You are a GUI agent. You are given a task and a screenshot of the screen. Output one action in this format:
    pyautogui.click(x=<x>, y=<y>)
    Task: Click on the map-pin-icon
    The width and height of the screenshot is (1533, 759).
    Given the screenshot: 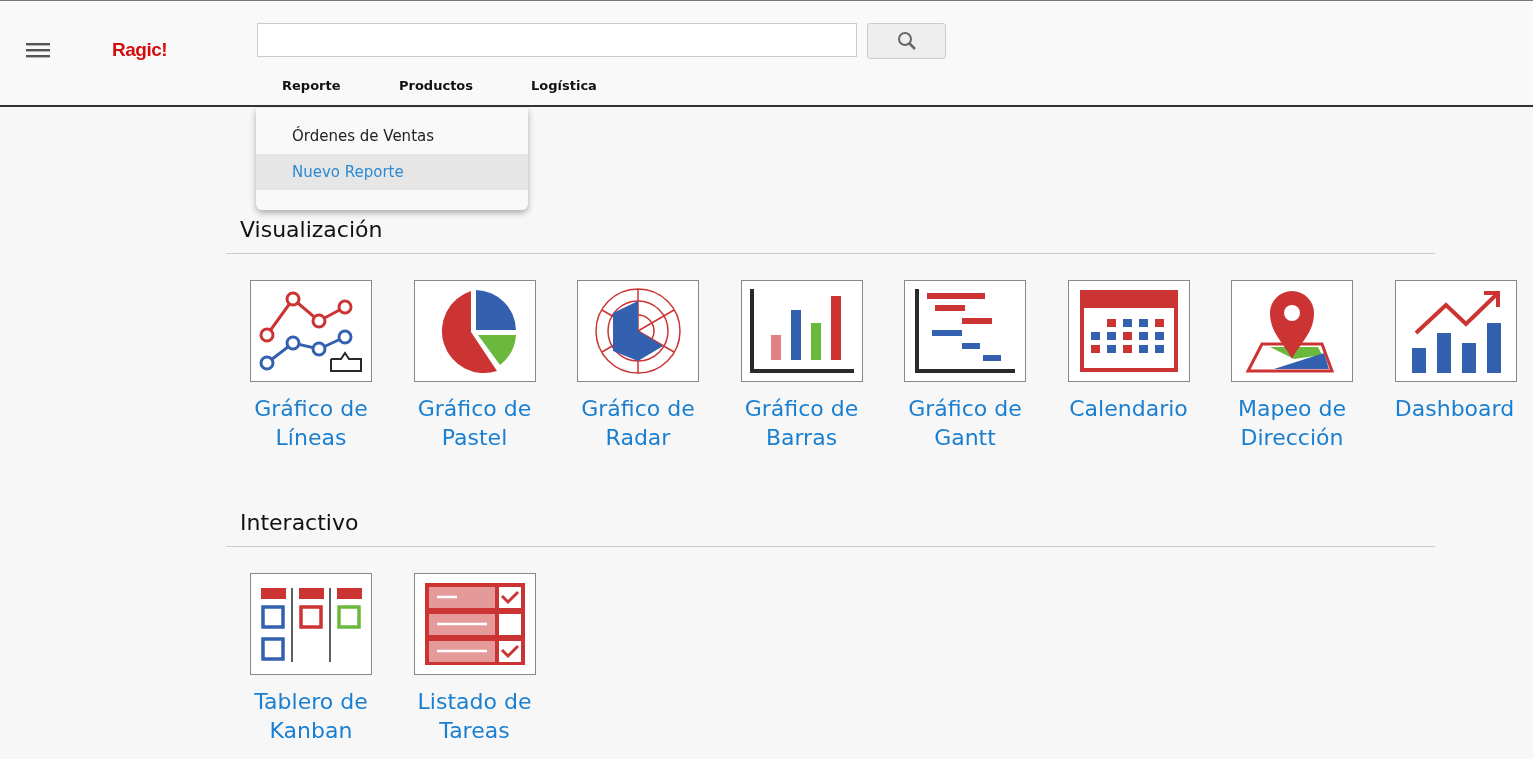 What is the action you would take?
    pyautogui.click(x=1292, y=331)
    